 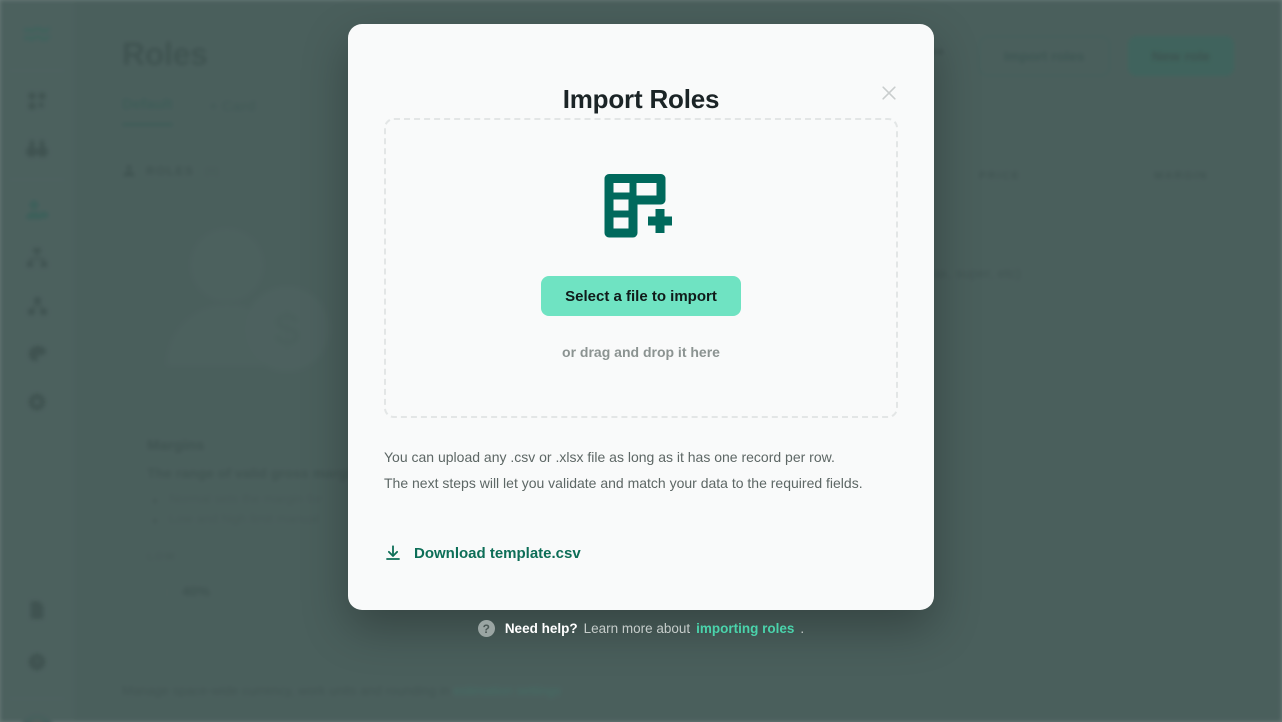 What do you see at coordinates (393, 553) in the screenshot?
I see `download-icon` at bounding box center [393, 553].